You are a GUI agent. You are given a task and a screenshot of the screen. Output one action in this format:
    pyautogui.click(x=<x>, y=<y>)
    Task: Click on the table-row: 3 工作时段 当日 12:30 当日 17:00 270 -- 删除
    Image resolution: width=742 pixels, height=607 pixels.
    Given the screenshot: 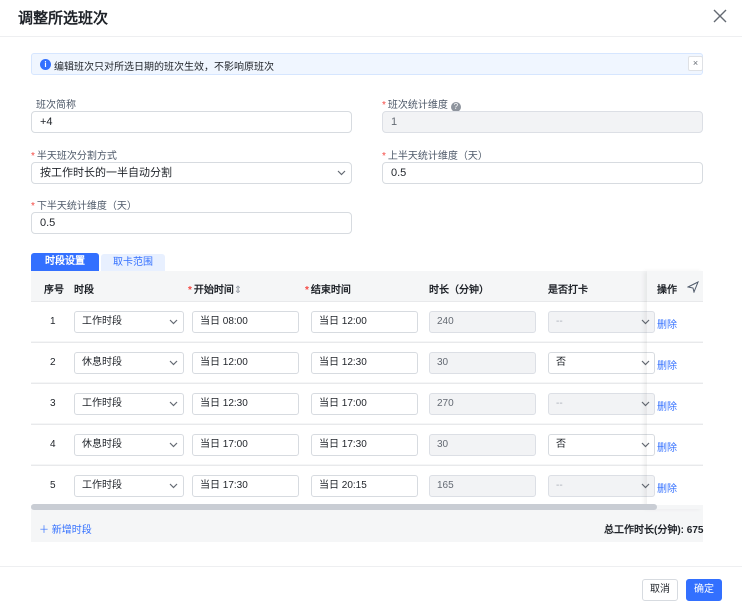 What is the action you would take?
    pyautogui.click(x=367, y=403)
    